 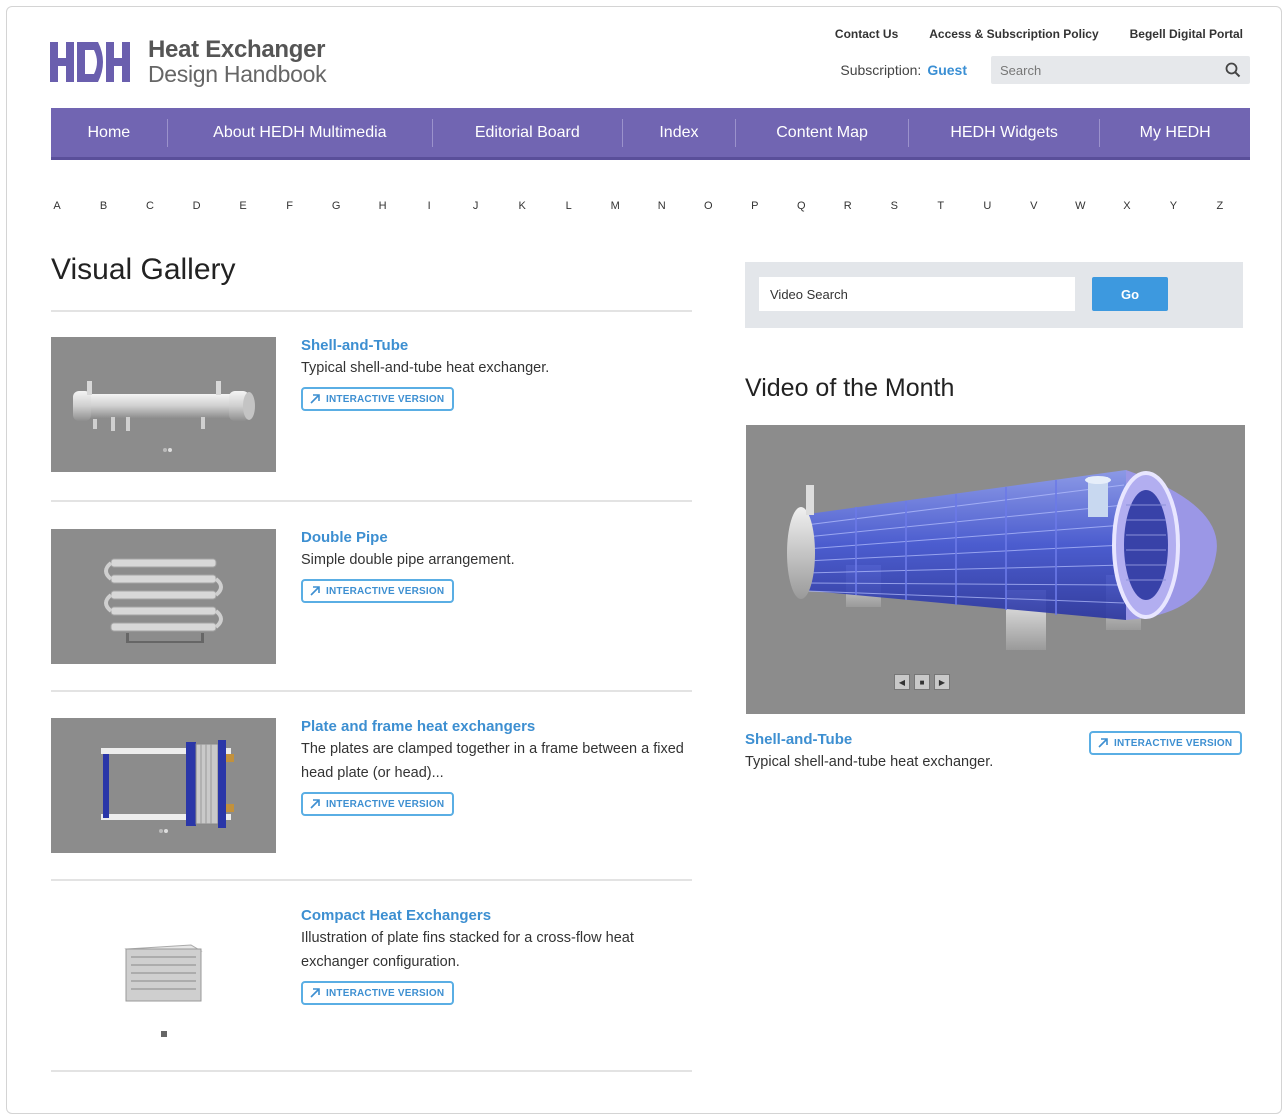 I want to click on alpha-letter: X, so click(x=1127, y=206).